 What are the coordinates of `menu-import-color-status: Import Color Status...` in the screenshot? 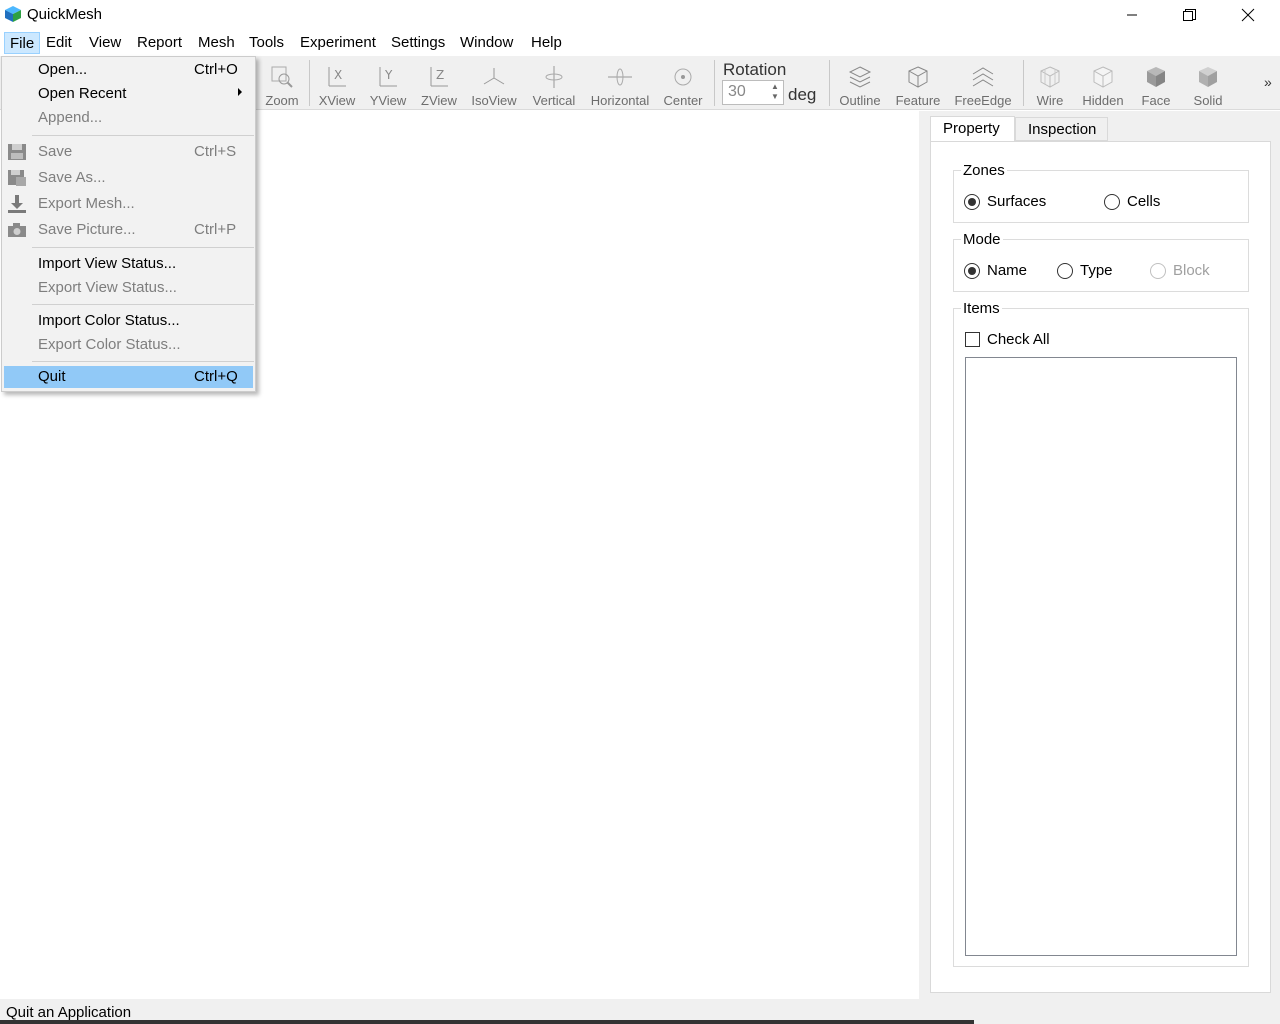 It's located at (128, 321).